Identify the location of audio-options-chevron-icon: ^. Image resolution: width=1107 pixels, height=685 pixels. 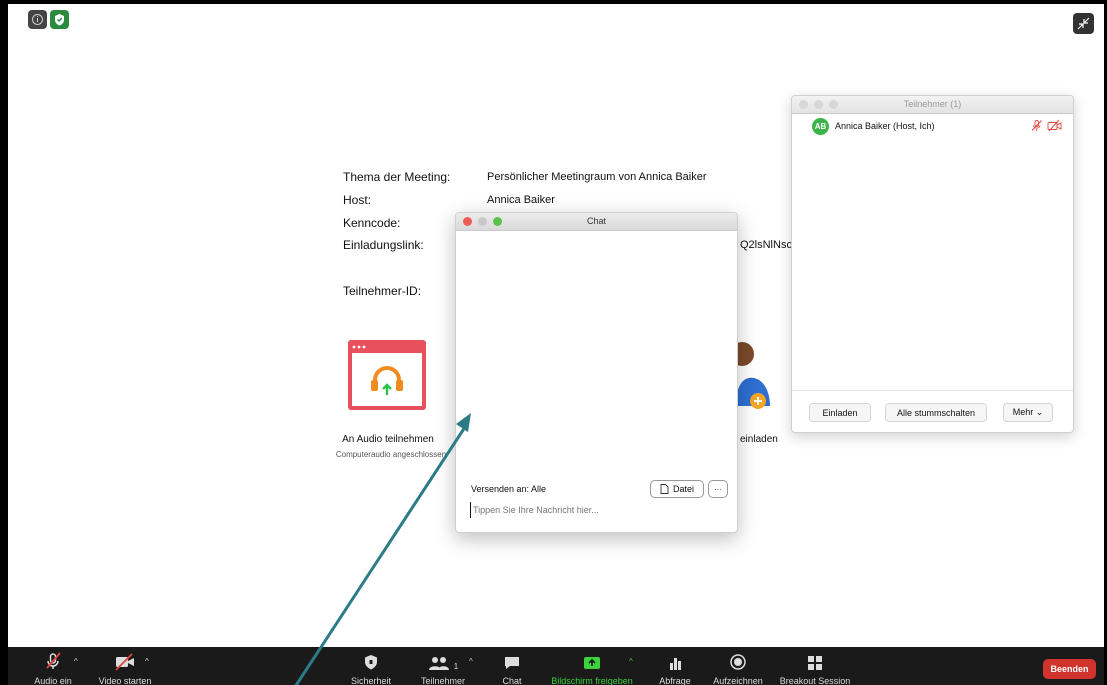
(76, 661).